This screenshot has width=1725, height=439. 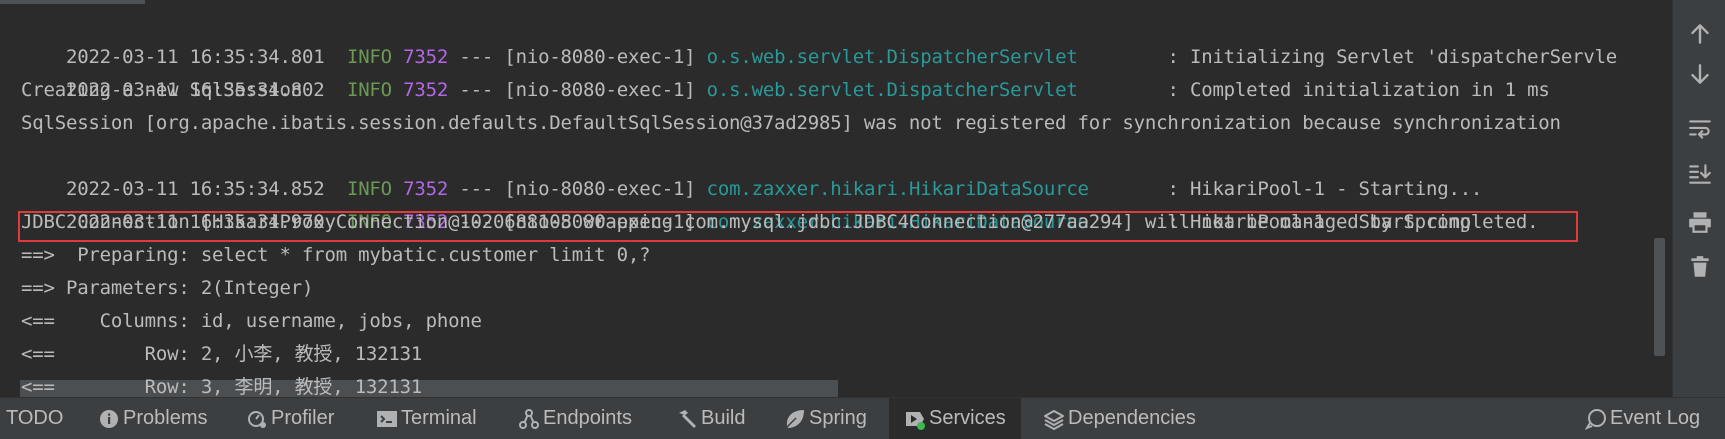 I want to click on endpoints-icon, so click(x=529, y=419).